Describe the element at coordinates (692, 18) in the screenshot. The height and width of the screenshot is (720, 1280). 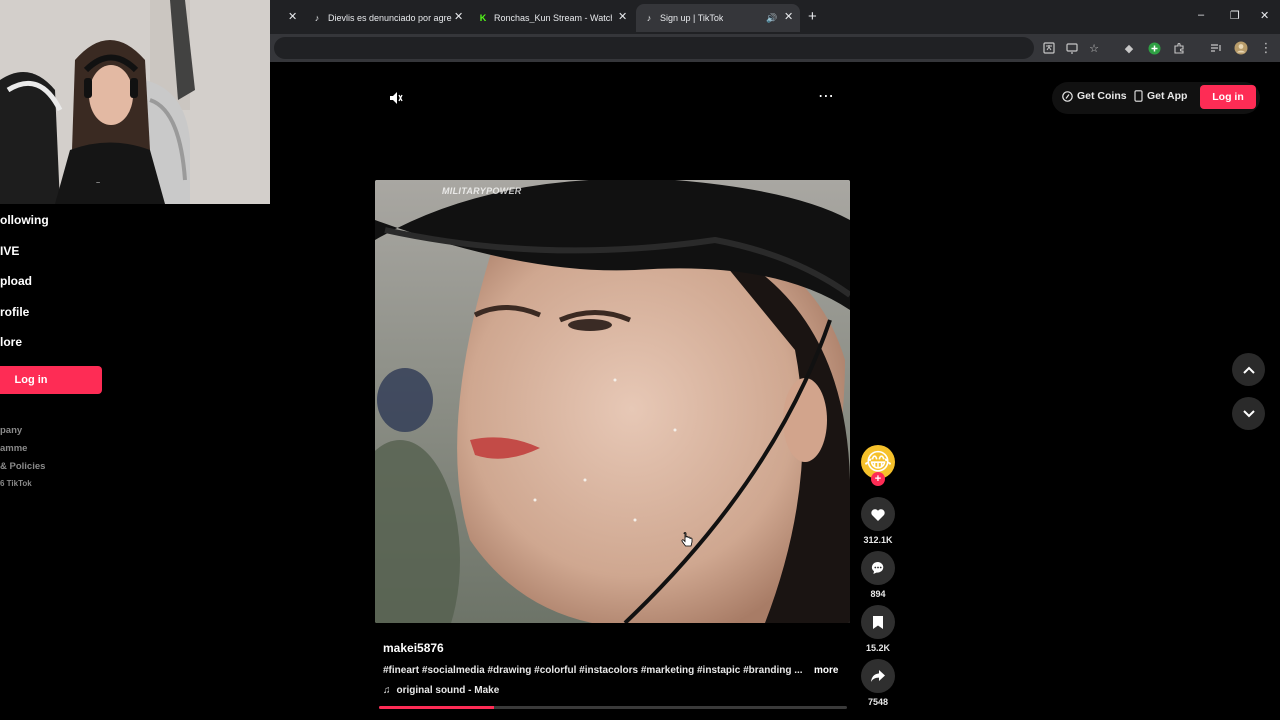
I see `tab-label: Sign up | TikTok` at that location.